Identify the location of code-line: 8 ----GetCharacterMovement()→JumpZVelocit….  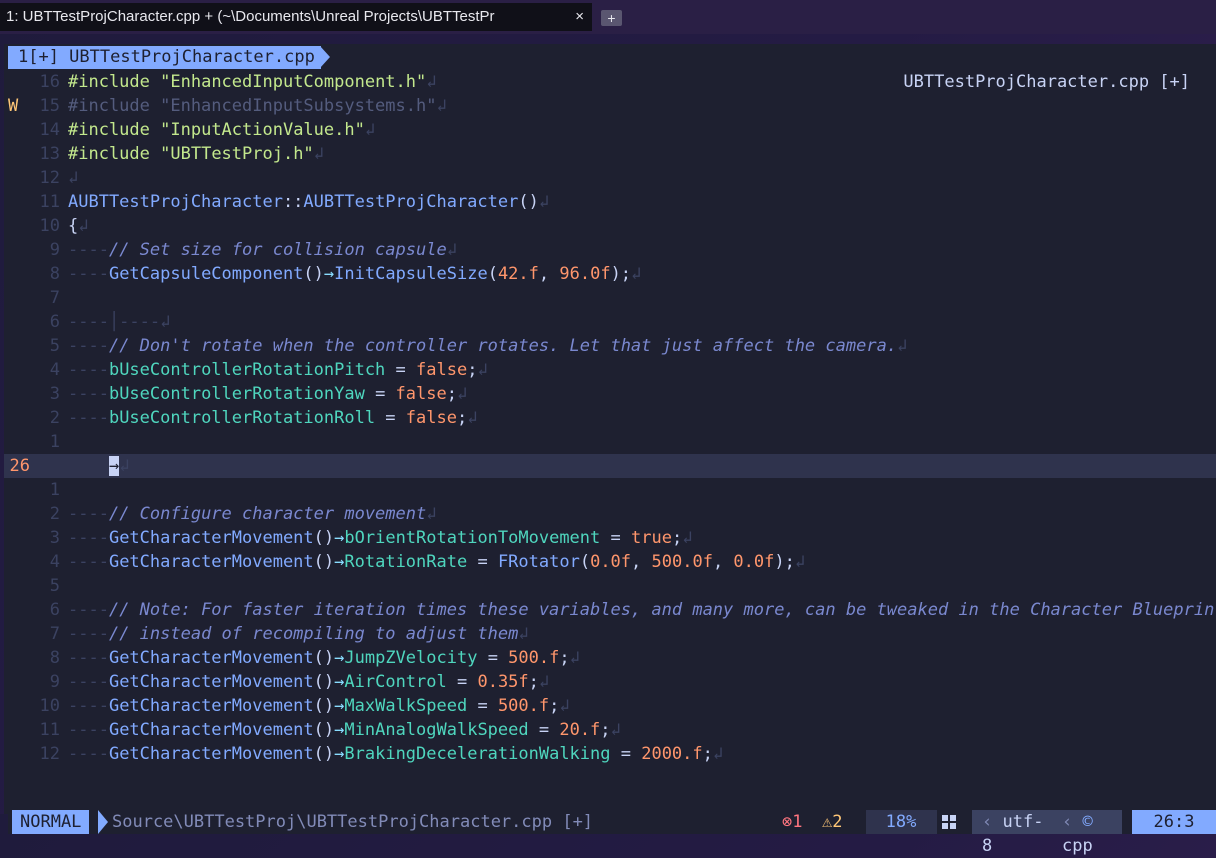
(610, 658).